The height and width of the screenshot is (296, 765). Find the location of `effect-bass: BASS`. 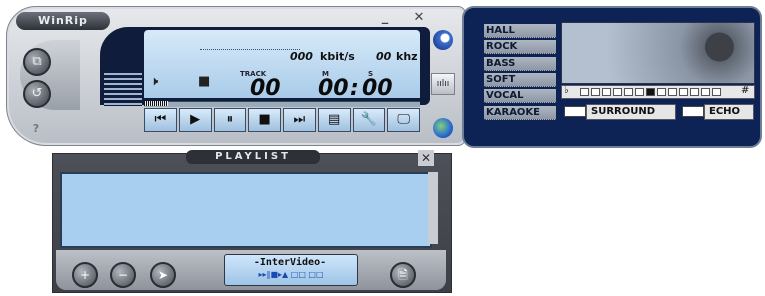

effect-bass: BASS is located at coordinates (520, 64).